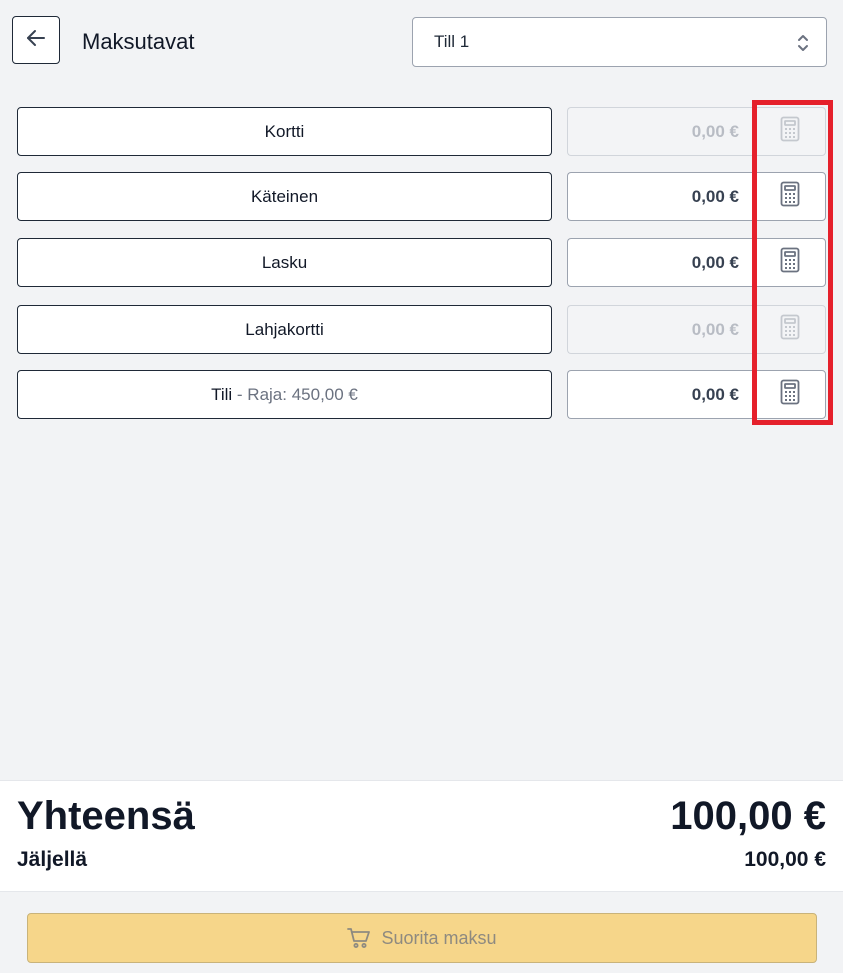  What do you see at coordinates (660, 329) in the screenshot?
I see `amount-field-lahjakortti: 0,00 €` at bounding box center [660, 329].